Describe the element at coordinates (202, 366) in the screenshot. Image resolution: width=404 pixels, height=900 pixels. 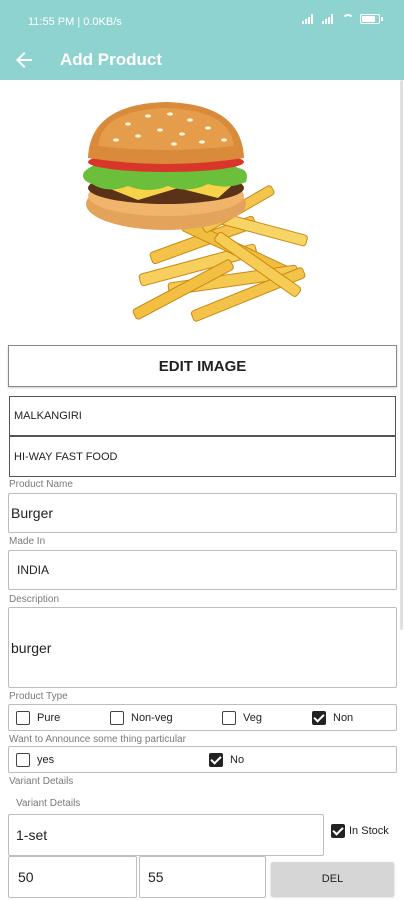
I see `edit-image-button: EDIT IMAGE` at that location.